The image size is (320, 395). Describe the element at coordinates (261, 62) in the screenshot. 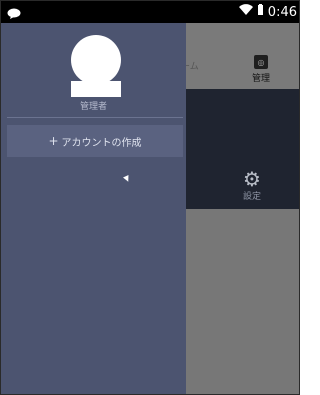

I see `admin-icon: ◎` at that location.